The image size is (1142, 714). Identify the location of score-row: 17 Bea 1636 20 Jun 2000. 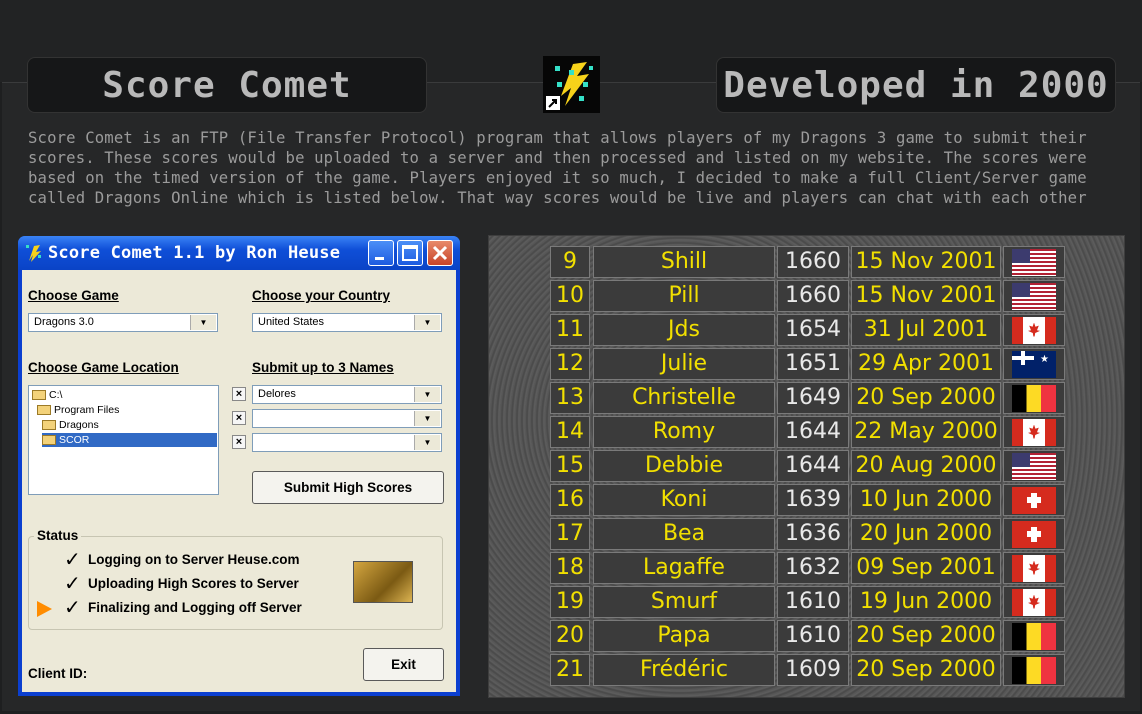
(807, 534).